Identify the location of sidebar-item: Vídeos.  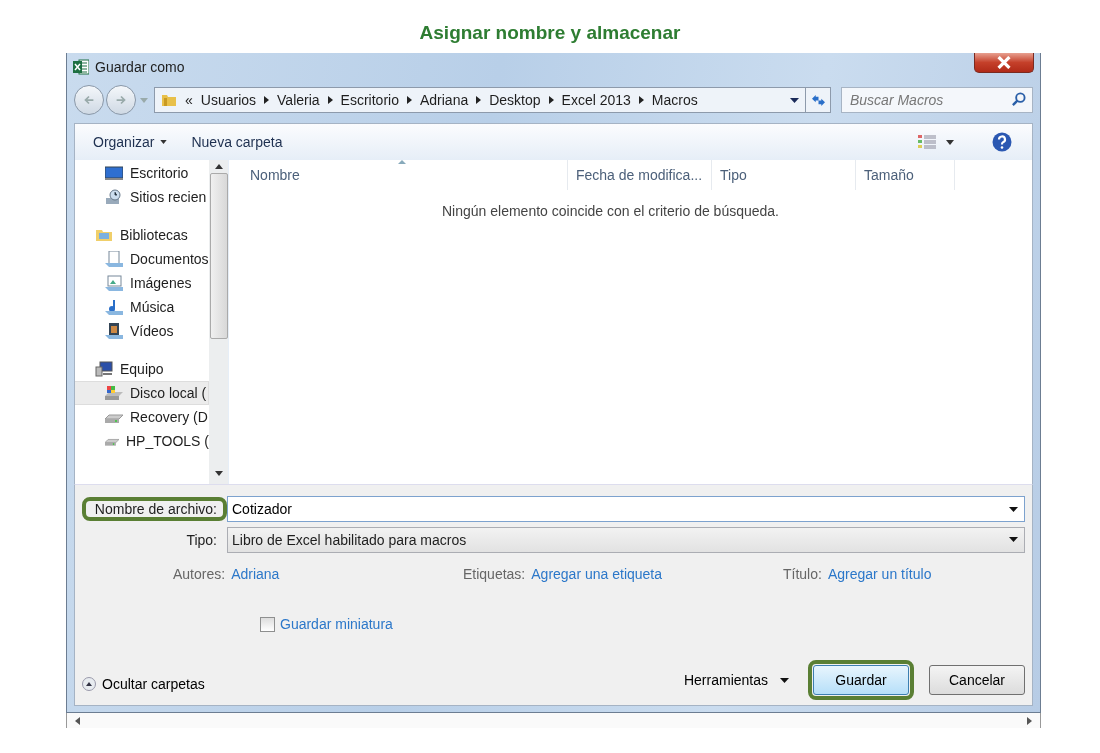
(142, 331).